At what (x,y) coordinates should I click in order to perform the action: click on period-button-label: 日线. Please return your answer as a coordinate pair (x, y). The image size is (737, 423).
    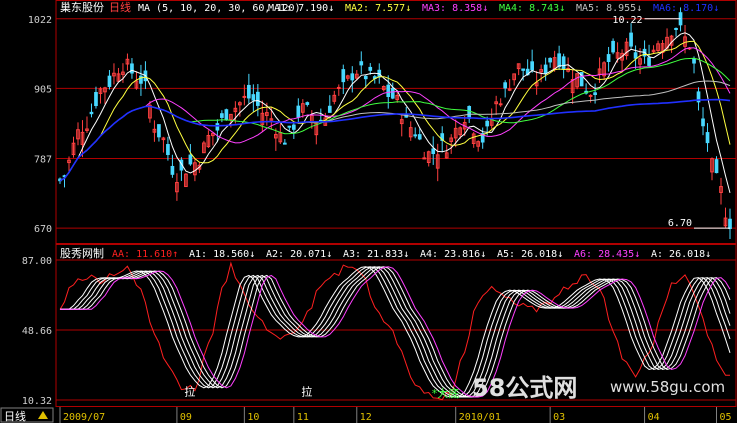
    Looking at the image, I should click on (15, 416).